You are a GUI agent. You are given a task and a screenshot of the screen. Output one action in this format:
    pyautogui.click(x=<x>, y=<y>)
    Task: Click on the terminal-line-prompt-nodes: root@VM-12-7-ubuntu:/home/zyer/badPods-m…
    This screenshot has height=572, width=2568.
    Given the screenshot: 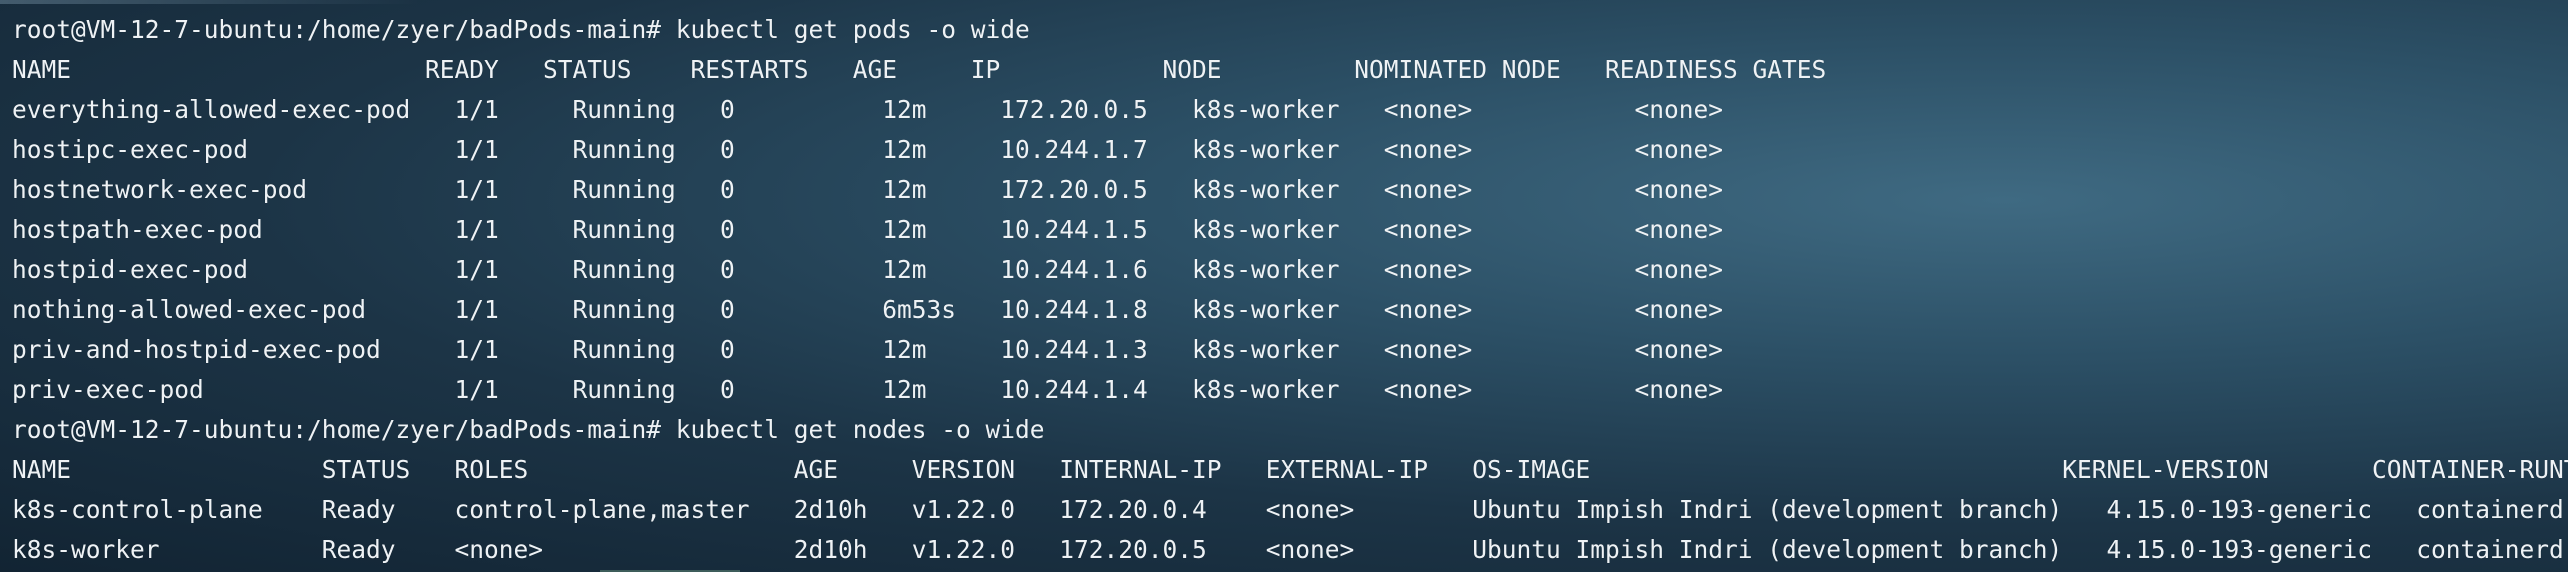 What is the action you would take?
    pyautogui.click(x=528, y=429)
    